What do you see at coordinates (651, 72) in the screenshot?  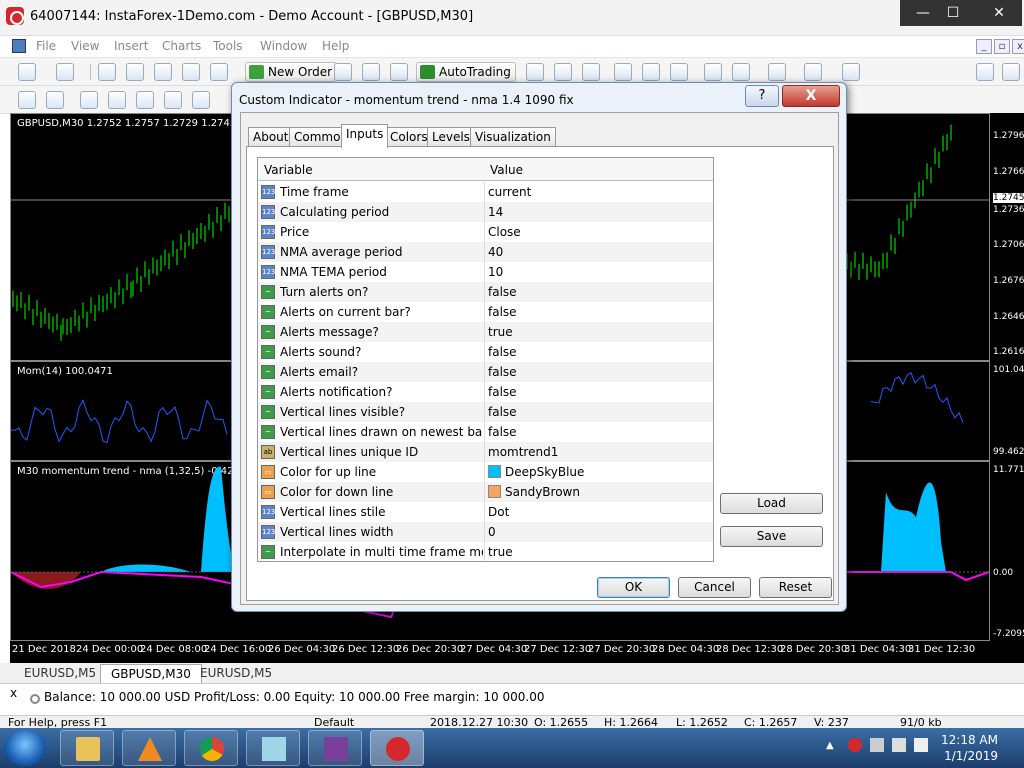 I see `zoom-out-icon` at bounding box center [651, 72].